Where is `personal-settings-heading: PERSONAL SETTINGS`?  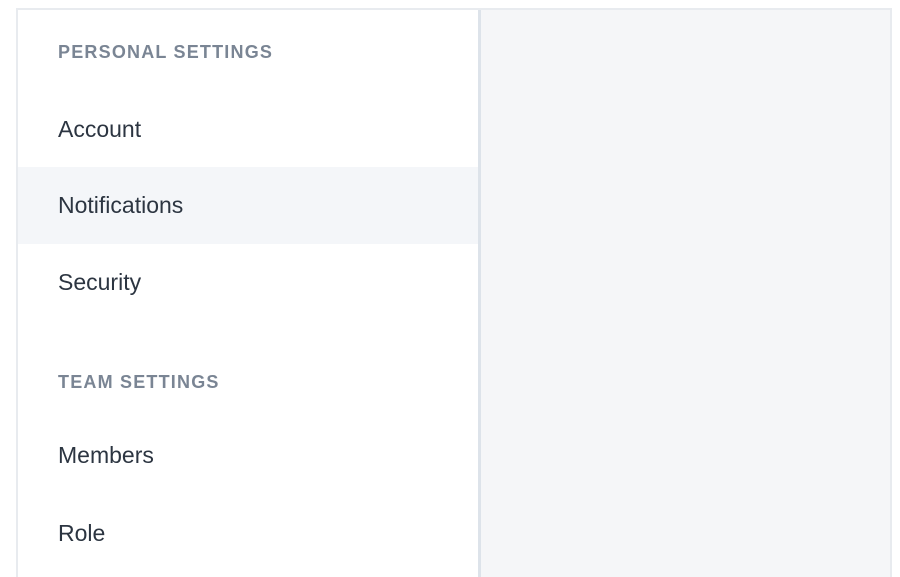
personal-settings-heading: PERSONAL SETTINGS is located at coordinates (166, 52).